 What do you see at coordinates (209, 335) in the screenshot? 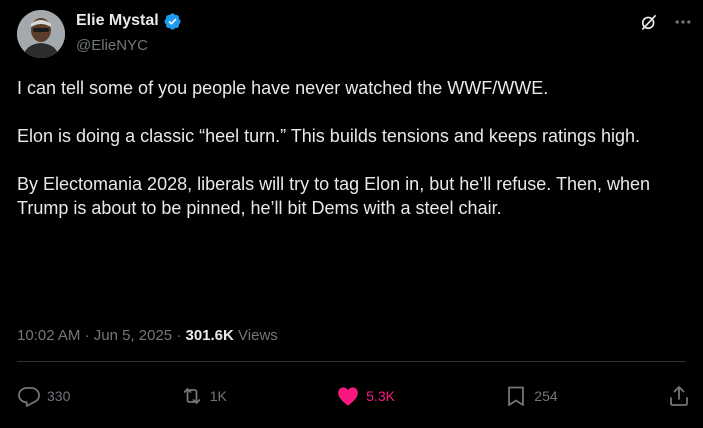
I see `views-count: 301.6K` at bounding box center [209, 335].